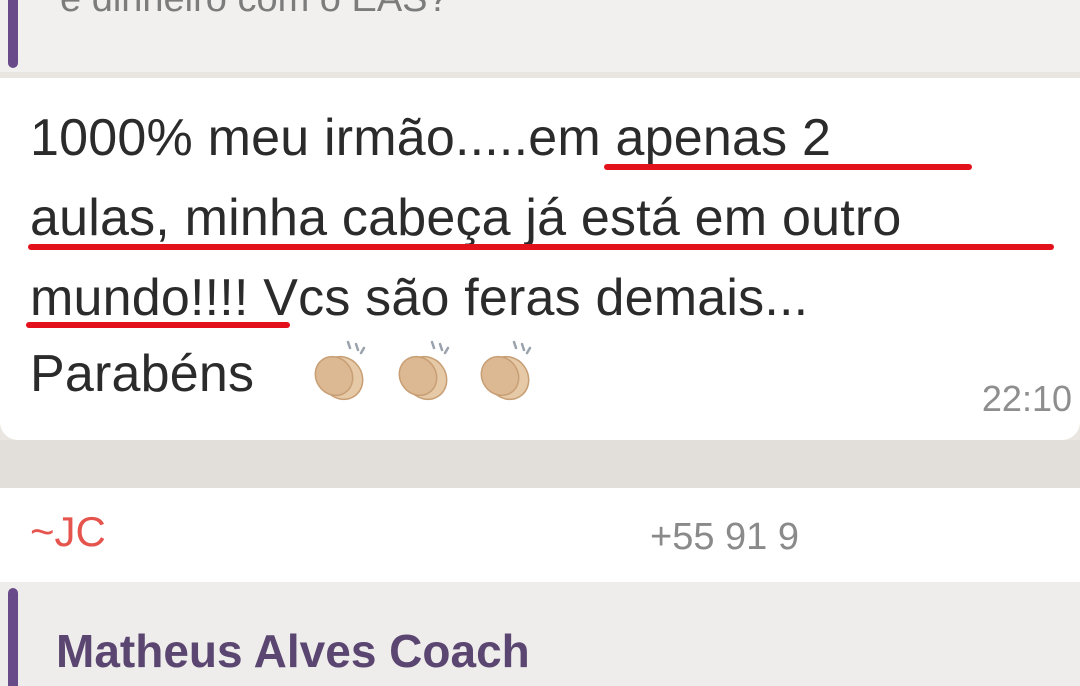  Describe the element at coordinates (254, 10) in the screenshot. I see `quoted-message-text: e dinheiro com o EAS?` at that location.